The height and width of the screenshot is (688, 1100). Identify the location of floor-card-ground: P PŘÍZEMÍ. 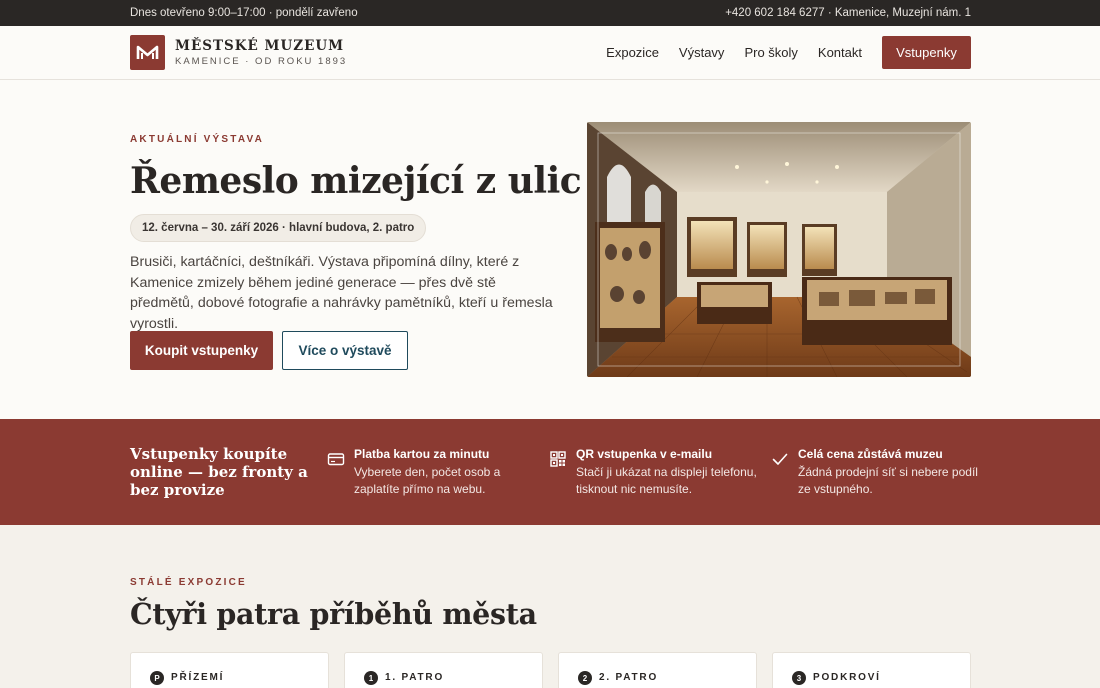
(229, 670).